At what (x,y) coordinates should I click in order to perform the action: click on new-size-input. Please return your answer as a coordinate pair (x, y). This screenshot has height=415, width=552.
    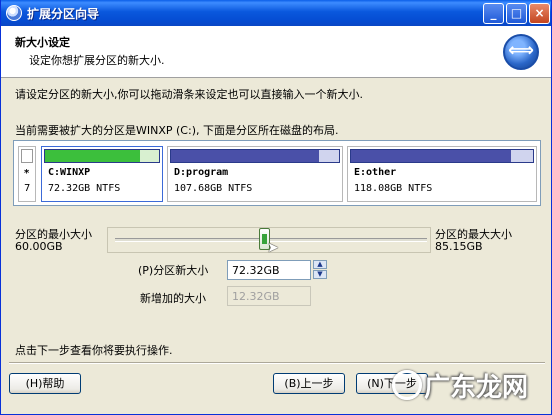
    Looking at the image, I should click on (269, 270).